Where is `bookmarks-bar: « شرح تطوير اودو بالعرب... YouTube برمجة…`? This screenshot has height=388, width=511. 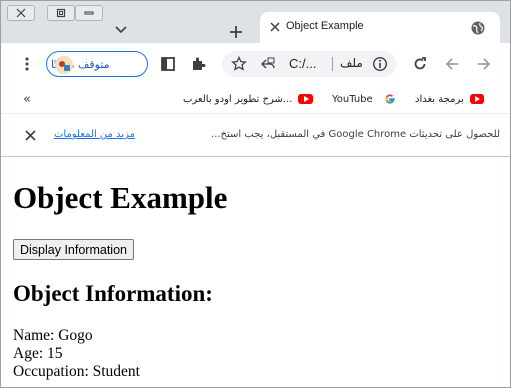 bookmarks-bar: « شرح تطوير اودو بالعرب... YouTube برمجة… is located at coordinates (255, 99).